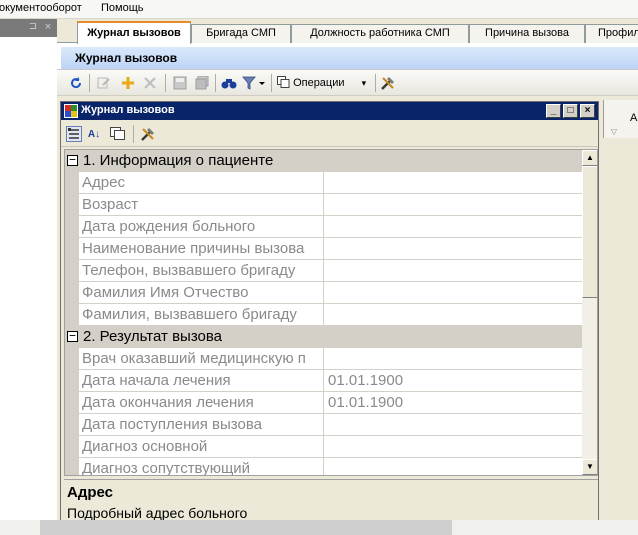  What do you see at coordinates (128, 110) in the screenshot?
I see `inner-window-title: Журнал вызовов` at bounding box center [128, 110].